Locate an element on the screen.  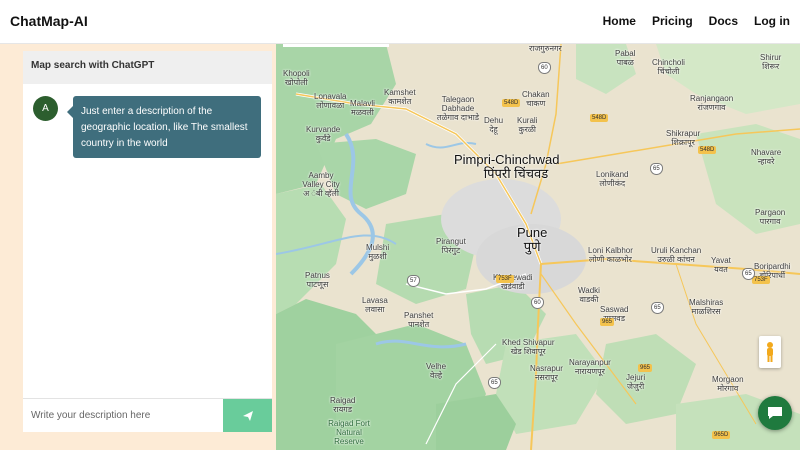
place-label-text: मोरगाव is located at coordinates (728, 388).